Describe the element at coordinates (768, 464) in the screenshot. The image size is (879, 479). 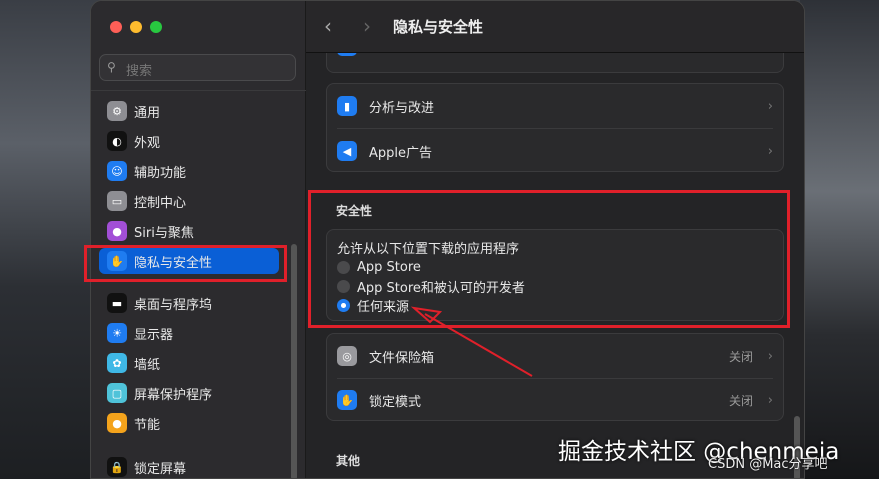
I see `watermark-sub: CSDN @Mac分享吧` at that location.